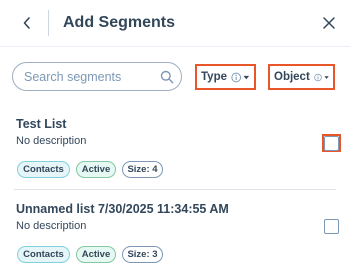  I want to click on size-tag: Size: 4, so click(142, 169).